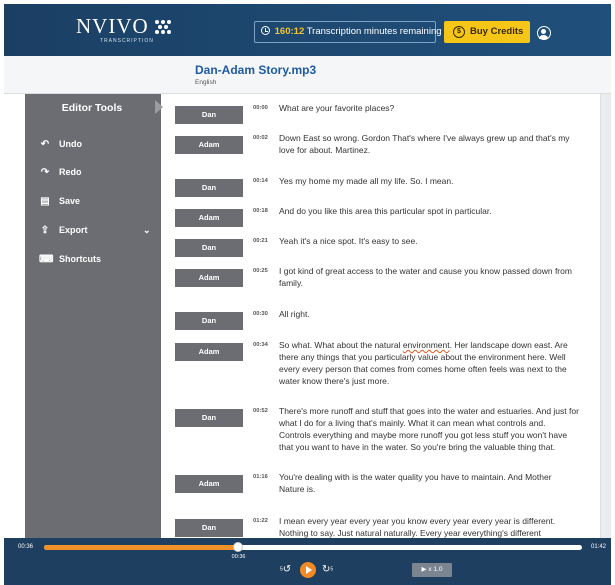 This screenshot has width=615, height=585. I want to click on progress-bar, so click(313, 547).